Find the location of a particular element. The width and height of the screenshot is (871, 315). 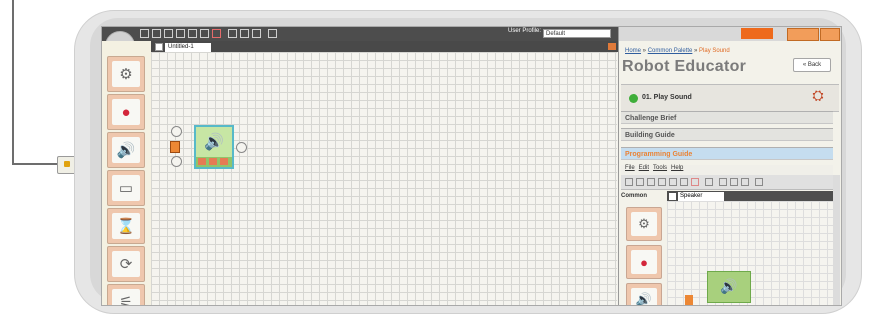

breadcrumb: Home » Common Palette » Play Sound is located at coordinates (677, 51).